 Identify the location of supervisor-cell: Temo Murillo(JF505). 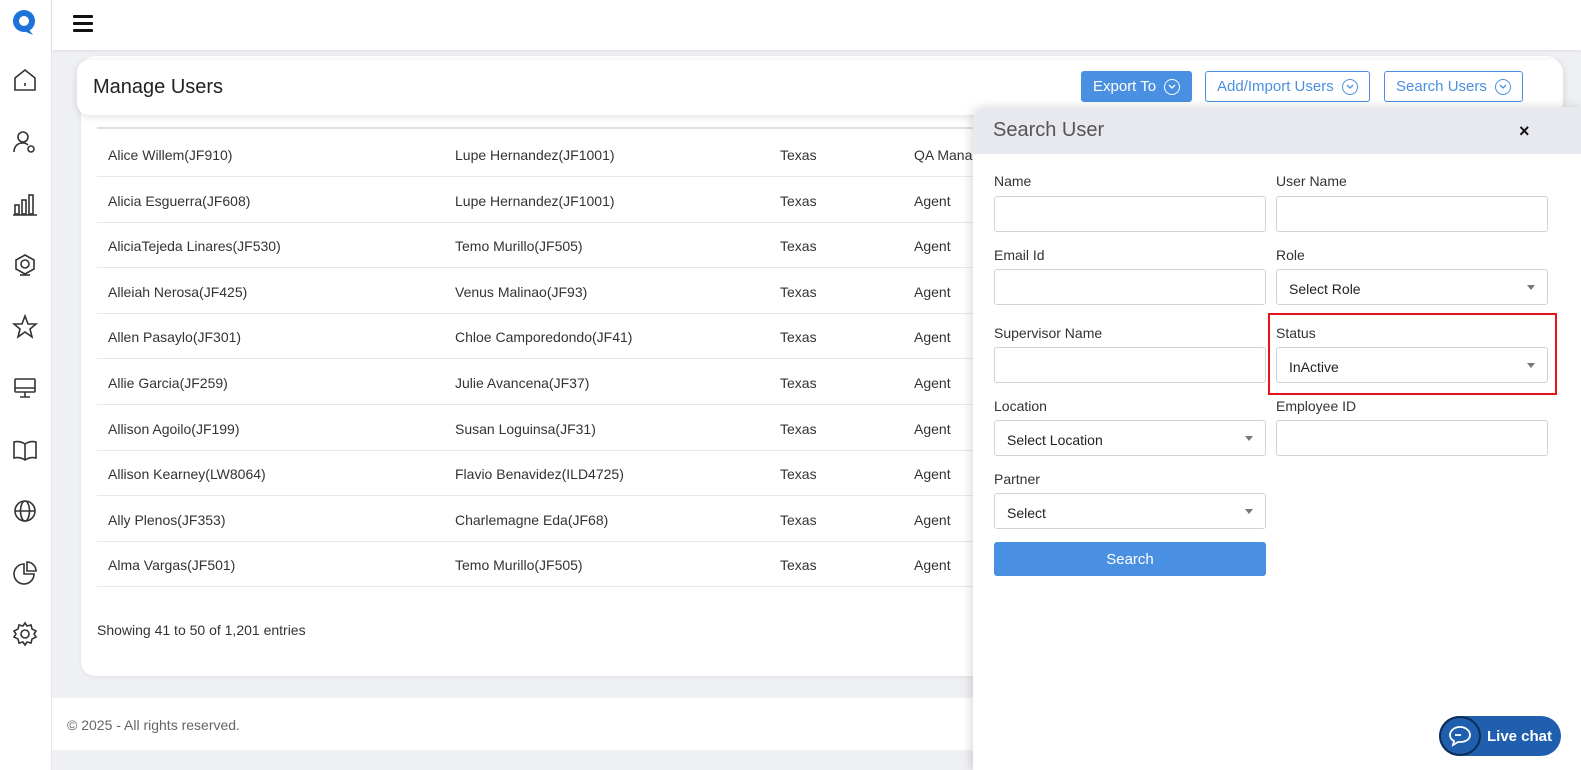
(519, 565).